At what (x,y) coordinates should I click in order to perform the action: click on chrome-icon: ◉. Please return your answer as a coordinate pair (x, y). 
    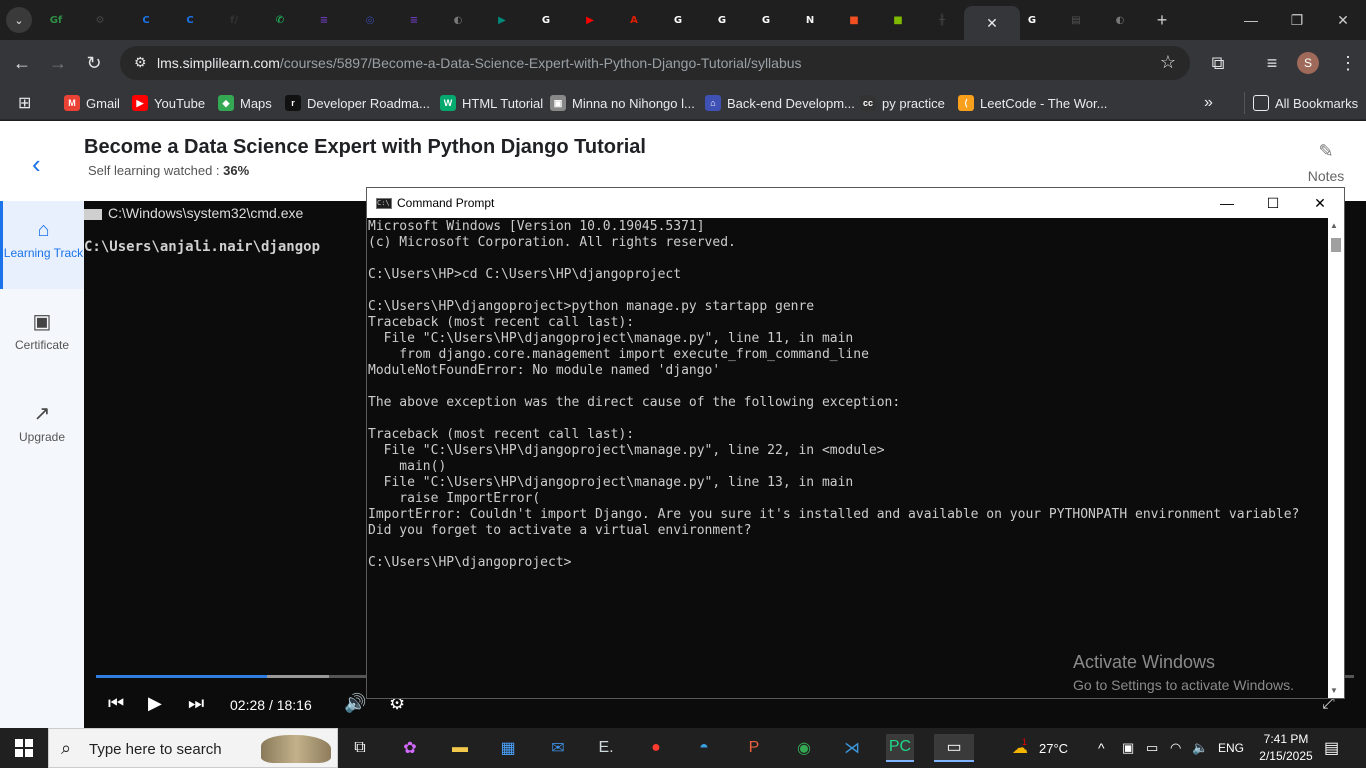
    Looking at the image, I should click on (804, 748).